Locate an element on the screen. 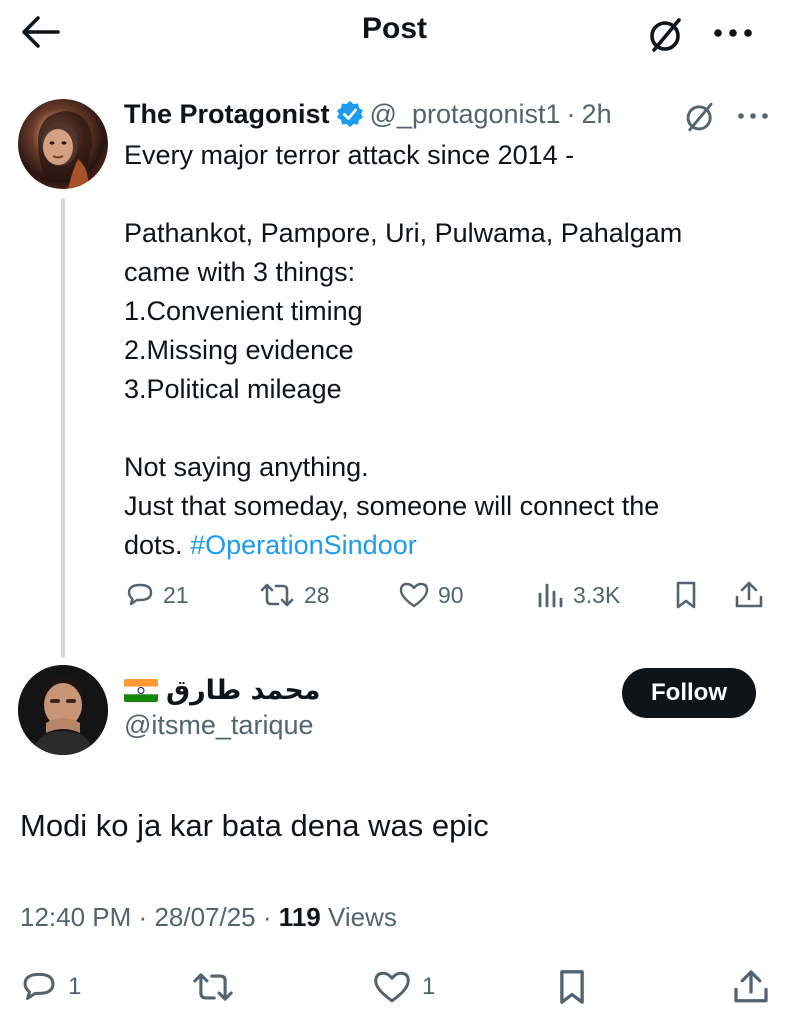 This screenshot has width=789, height=1024. post-time: 12:40 PM is located at coordinates (75, 917).